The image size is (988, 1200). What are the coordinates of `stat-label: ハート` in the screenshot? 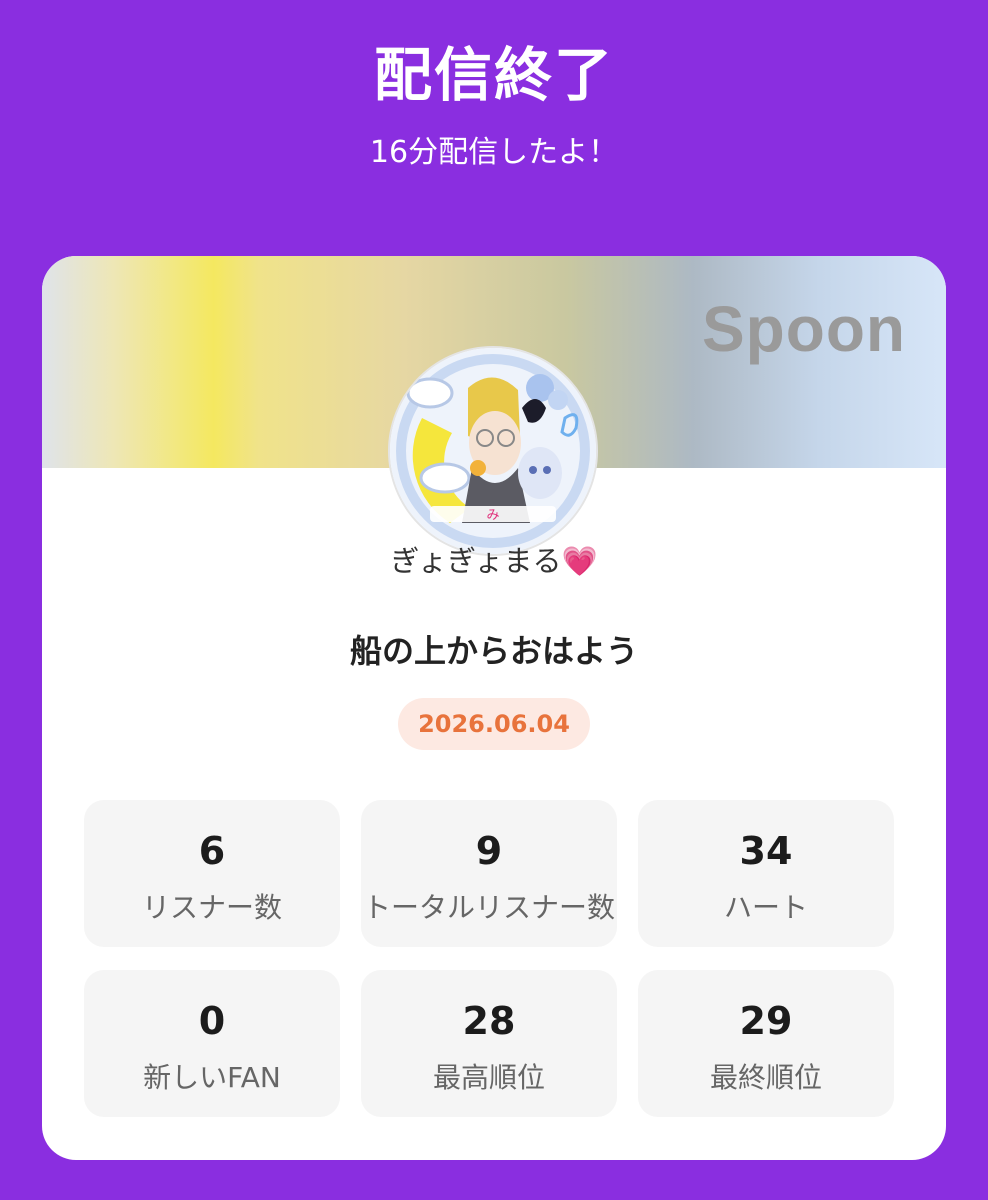 It's located at (765, 907).